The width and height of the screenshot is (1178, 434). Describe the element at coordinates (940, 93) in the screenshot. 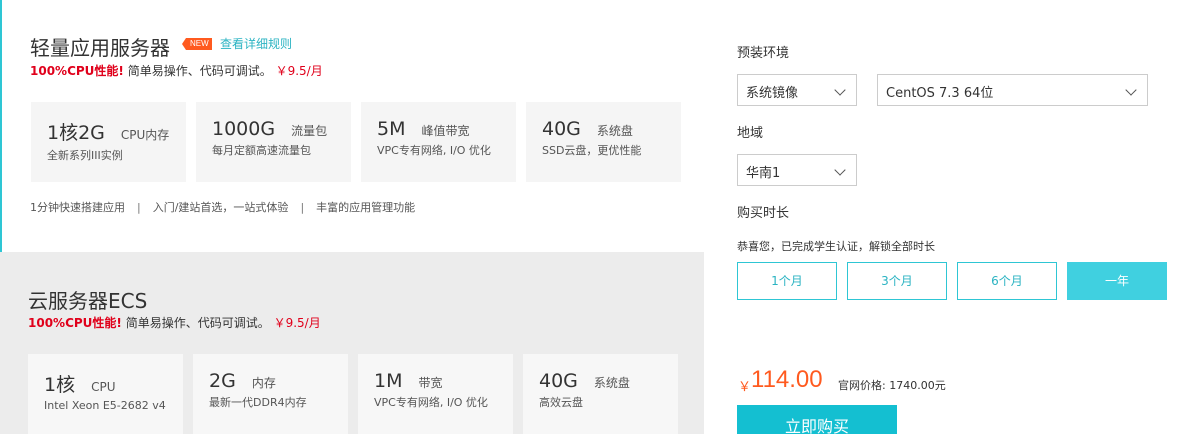

I see `os-value: CentOS 7.3 64位` at that location.